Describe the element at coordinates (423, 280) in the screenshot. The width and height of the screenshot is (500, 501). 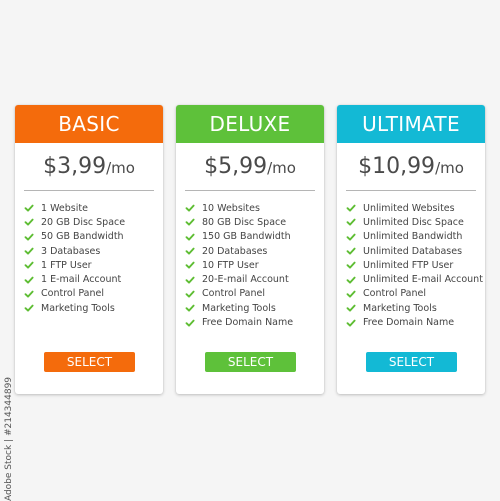
I see `feature-label: Unlimited E-mail Account` at that location.